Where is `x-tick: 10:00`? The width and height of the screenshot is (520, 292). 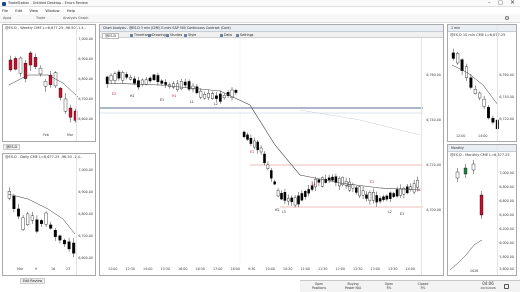 x-tick: 10:00 is located at coordinates (270, 269).